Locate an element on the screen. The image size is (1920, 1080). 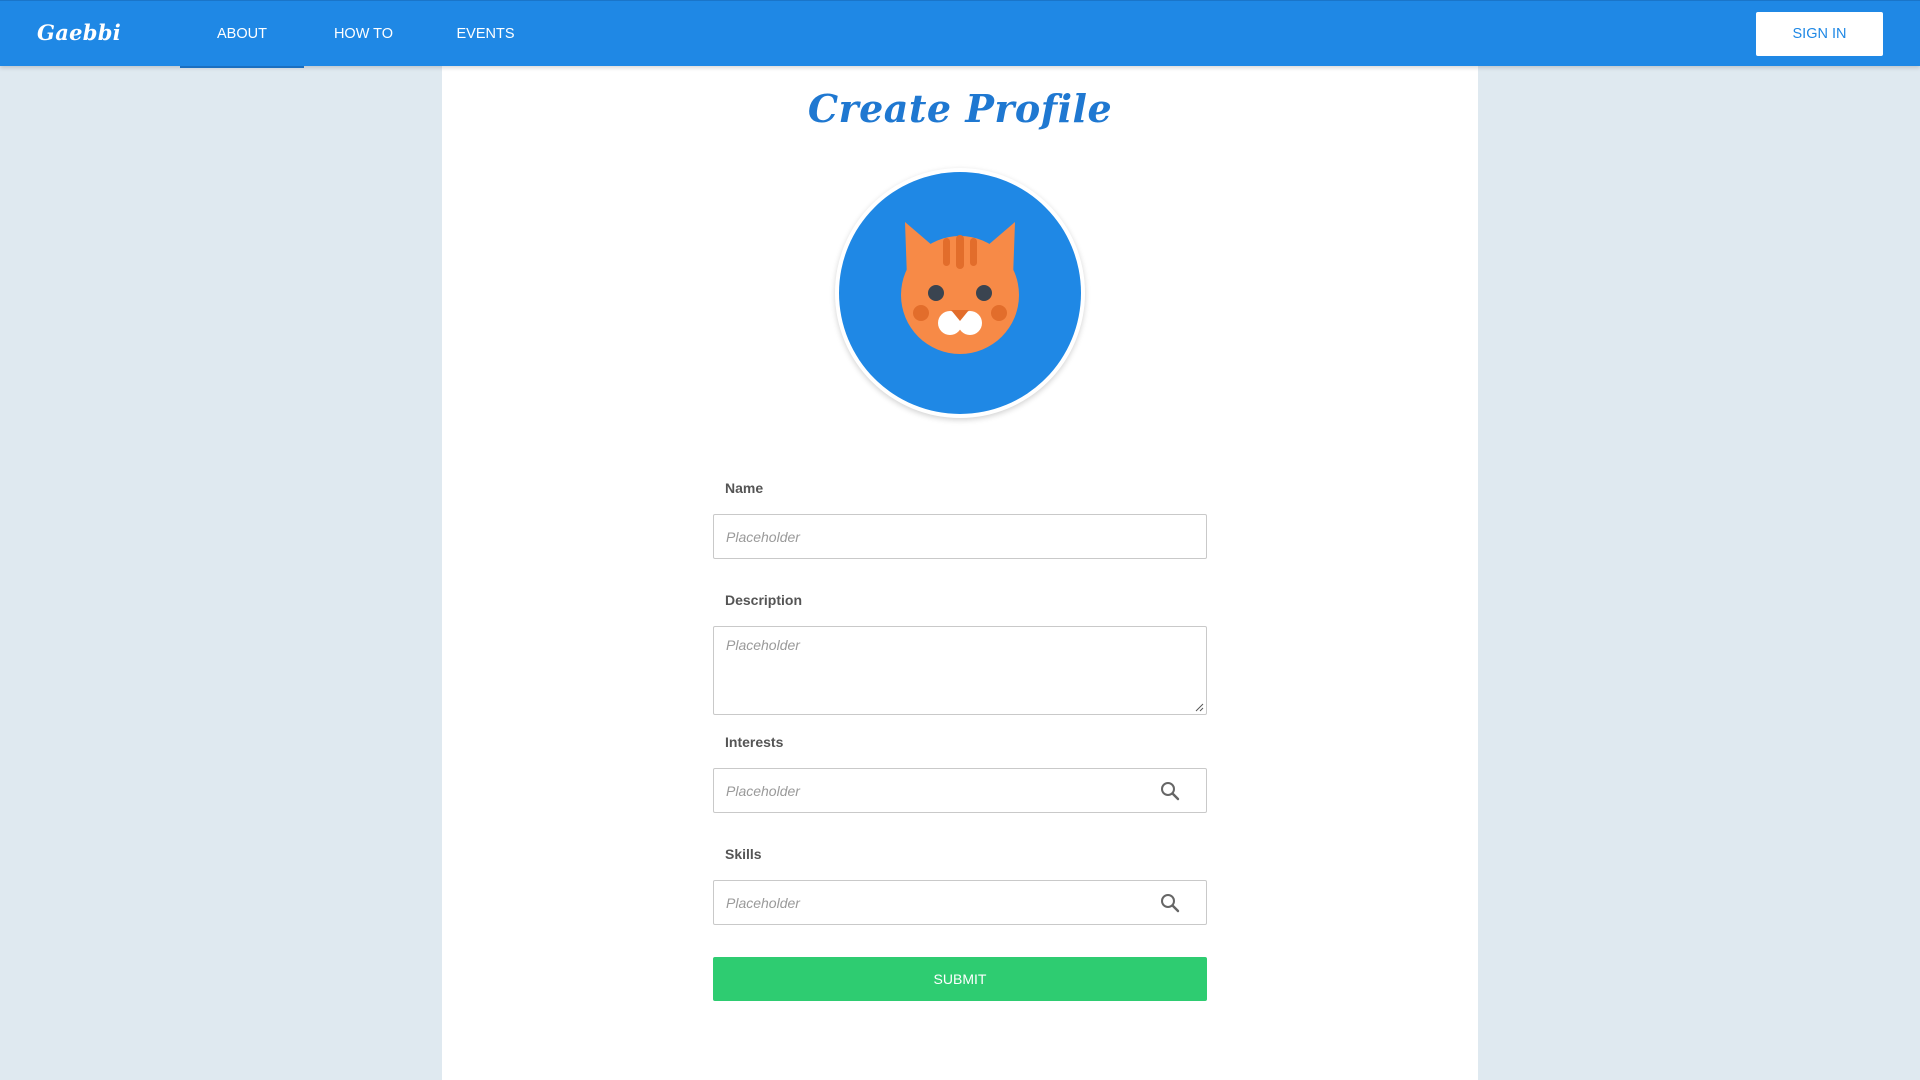
submit-button: SUBMIT is located at coordinates (960, 979).